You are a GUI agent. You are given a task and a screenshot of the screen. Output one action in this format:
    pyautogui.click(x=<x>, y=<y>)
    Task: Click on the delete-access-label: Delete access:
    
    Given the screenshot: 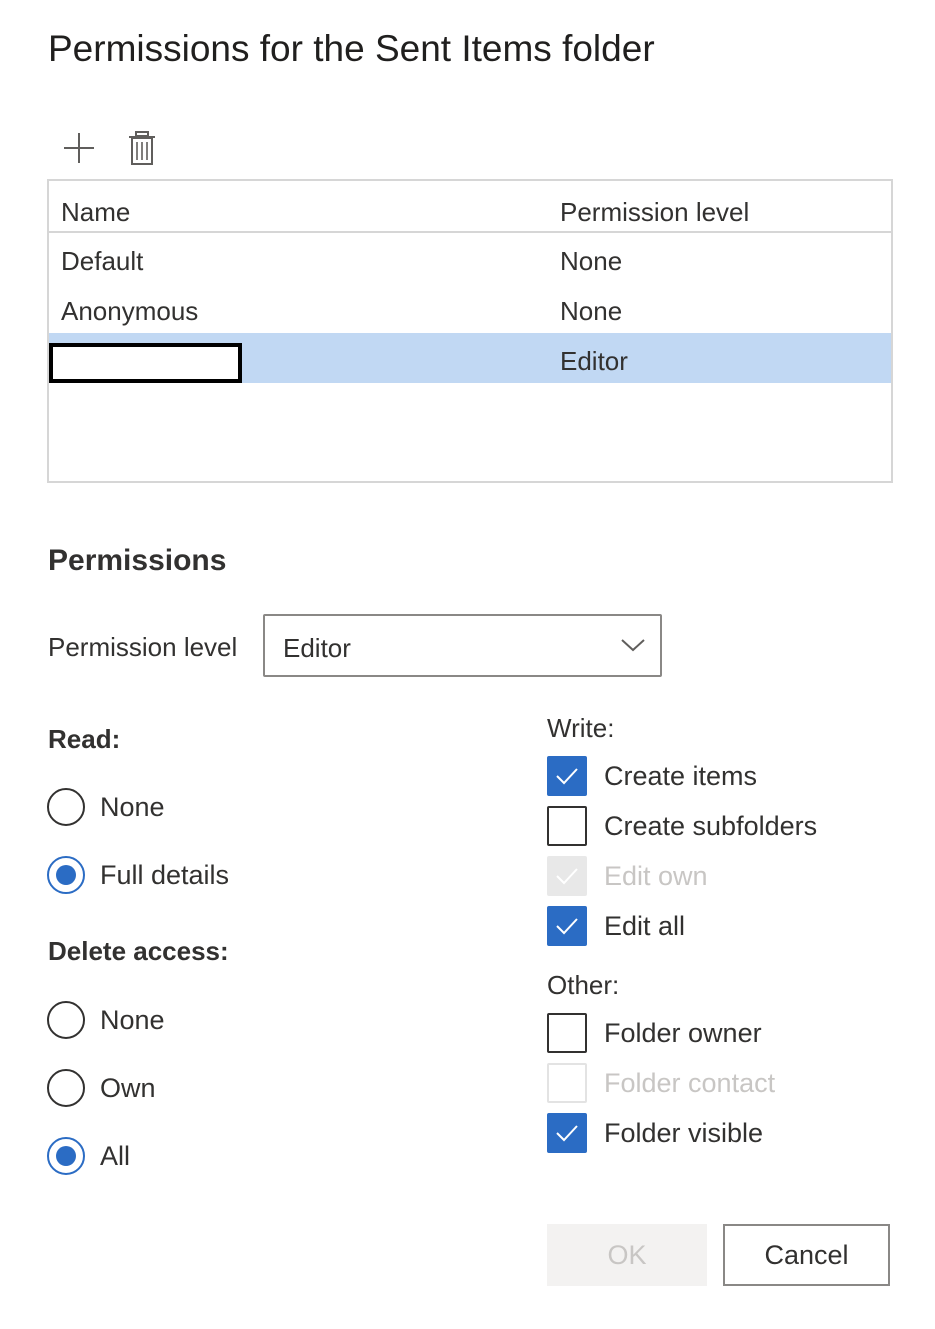 What is the action you would take?
    pyautogui.click(x=138, y=951)
    